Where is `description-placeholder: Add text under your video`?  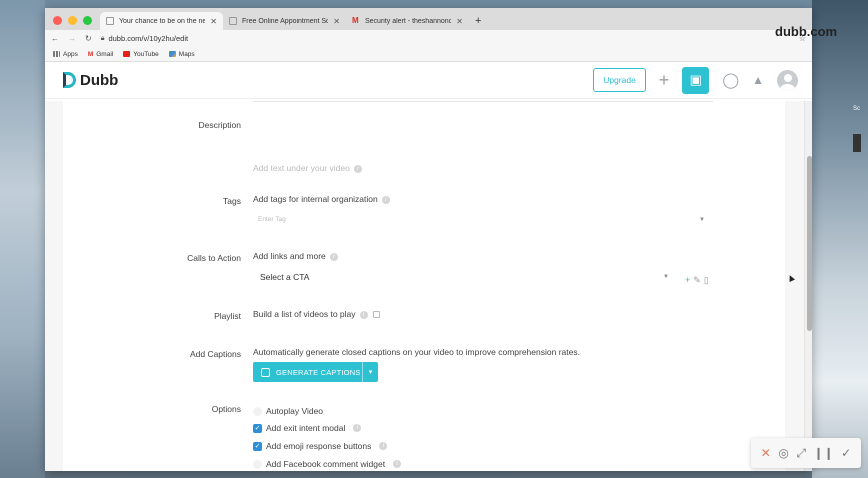 description-placeholder: Add text under your video is located at coordinates (301, 168).